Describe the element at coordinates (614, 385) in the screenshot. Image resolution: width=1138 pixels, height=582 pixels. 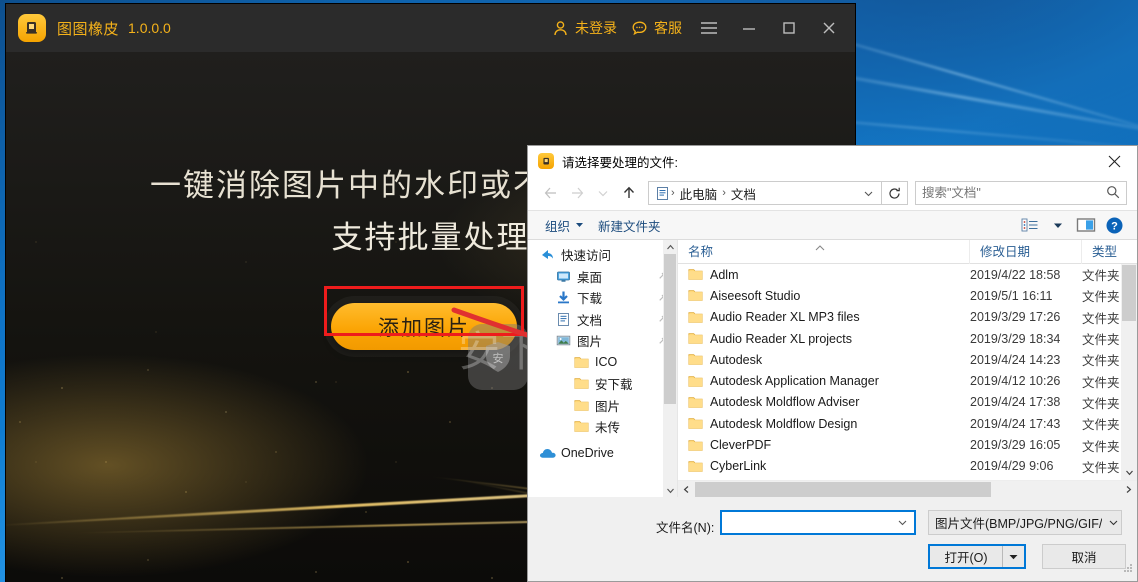
I see `nav-item-label: 安下载` at that location.